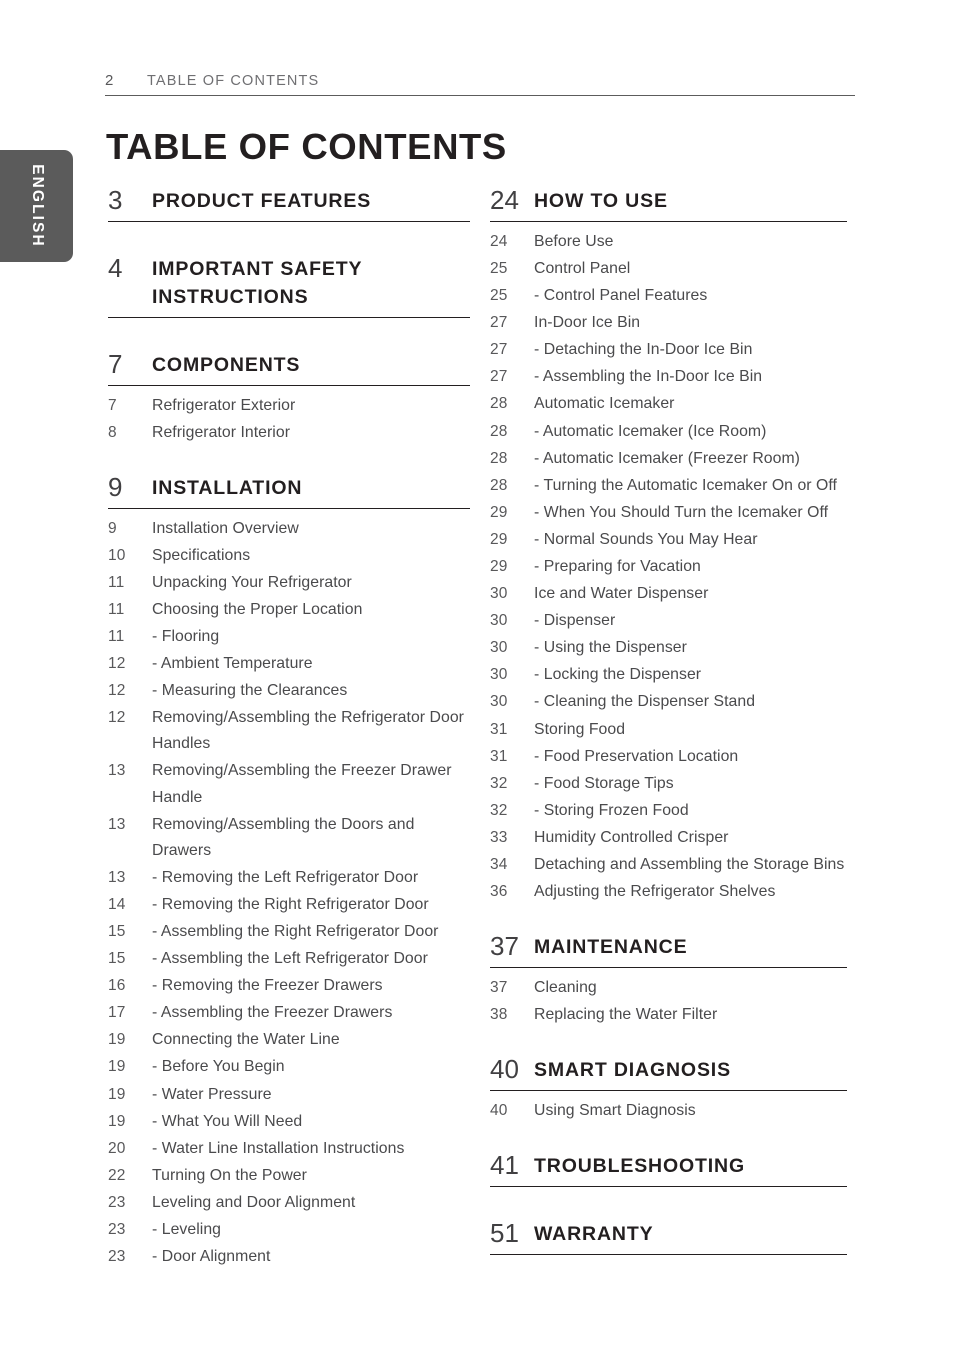 This screenshot has width=954, height=1371. I want to click on toc-section-heading: 40 SMART DIAGNOSIS, so click(668, 1073).